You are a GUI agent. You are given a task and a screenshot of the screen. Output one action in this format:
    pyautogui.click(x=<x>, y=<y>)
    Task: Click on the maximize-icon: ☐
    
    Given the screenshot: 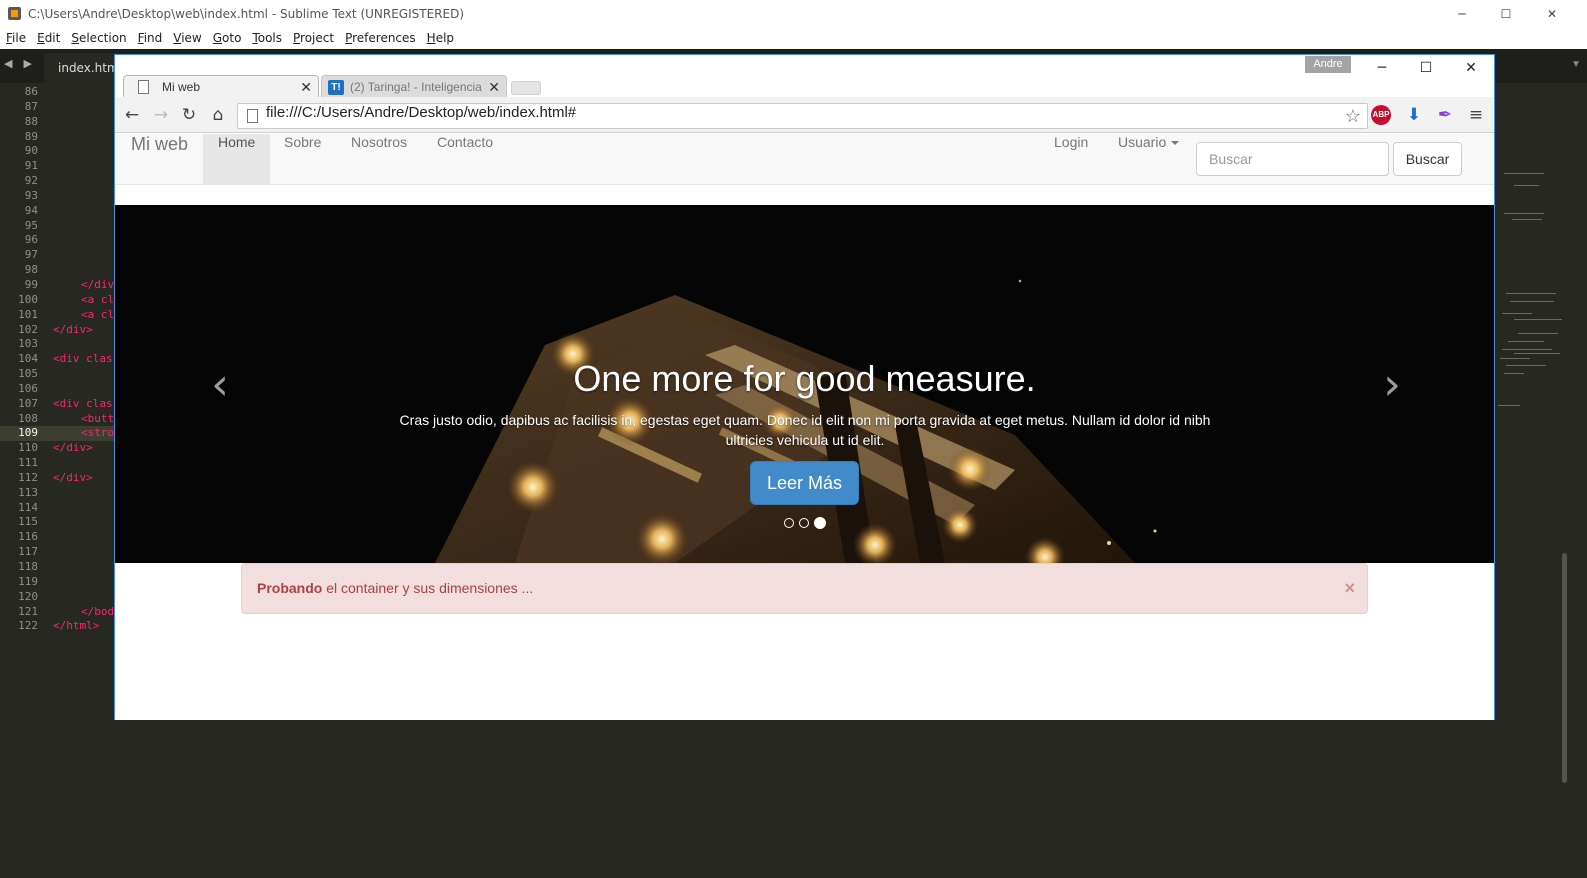 What is the action you would take?
    pyautogui.click(x=1506, y=14)
    